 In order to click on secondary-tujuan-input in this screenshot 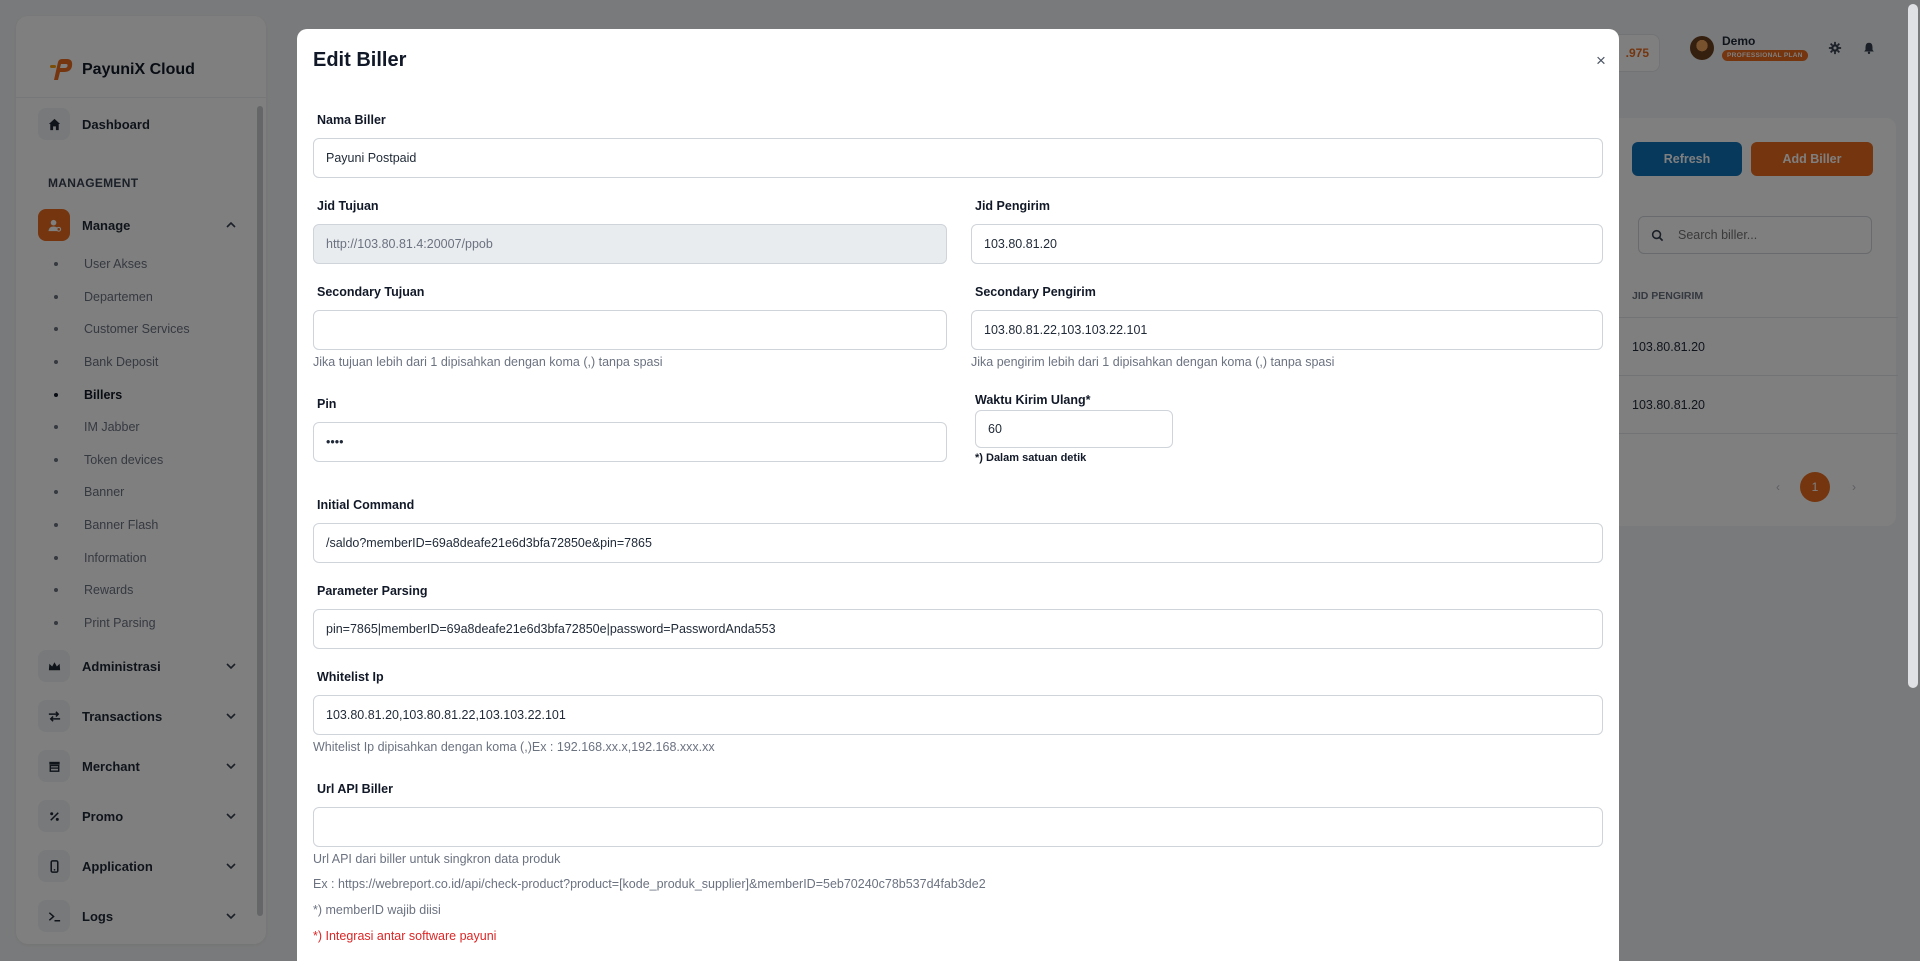, I will do `click(630, 330)`.